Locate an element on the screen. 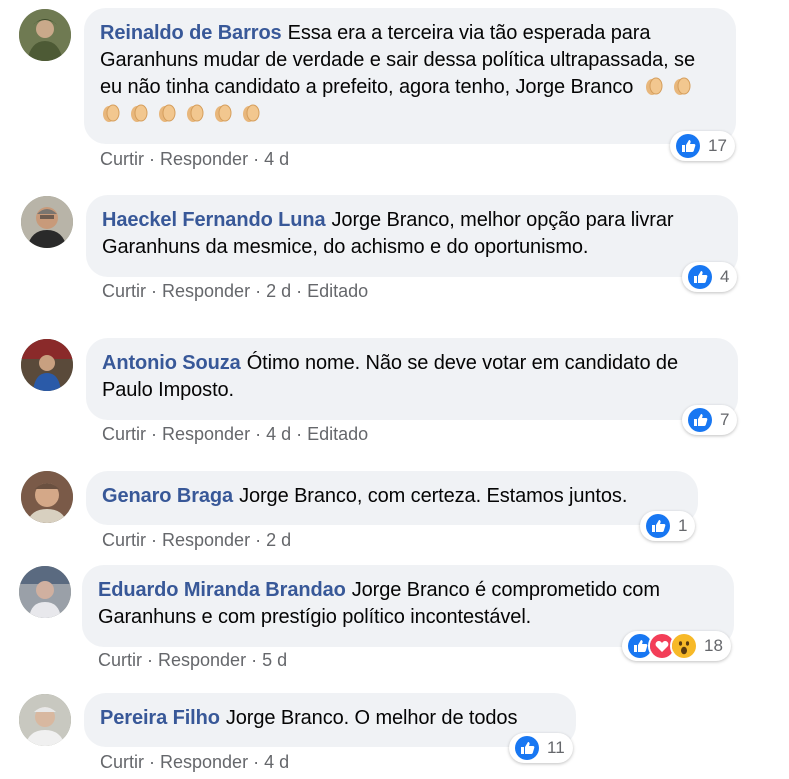 Image resolution: width=789 pixels, height=779 pixels. reaction-count: 11 is located at coordinates (556, 747).